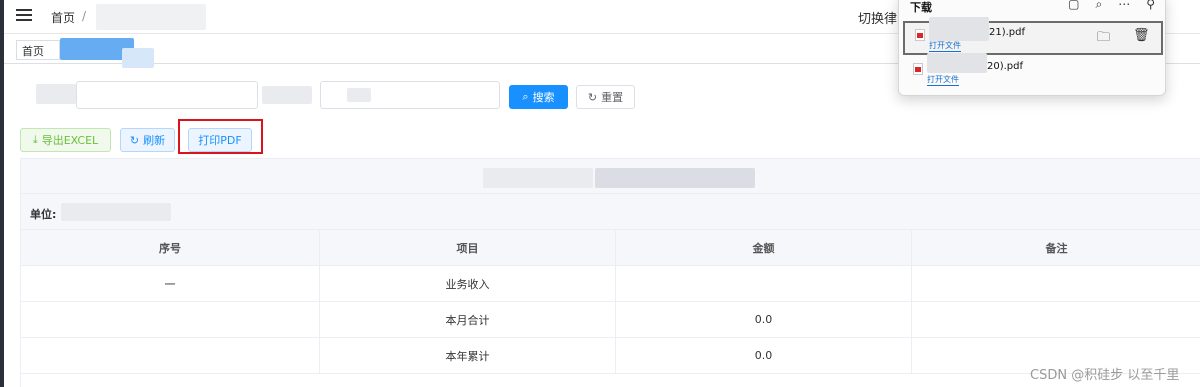 This screenshot has height=387, width=1200. Describe the element at coordinates (1073, 6) in the screenshot. I see `folder-icon: ▢` at that location.